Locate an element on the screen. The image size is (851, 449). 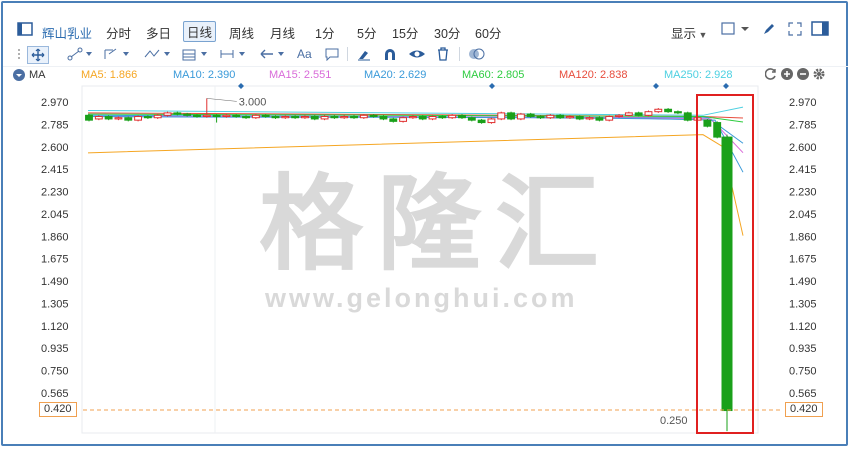
ma10-value: MA10: 2.390 is located at coordinates (204, 75).